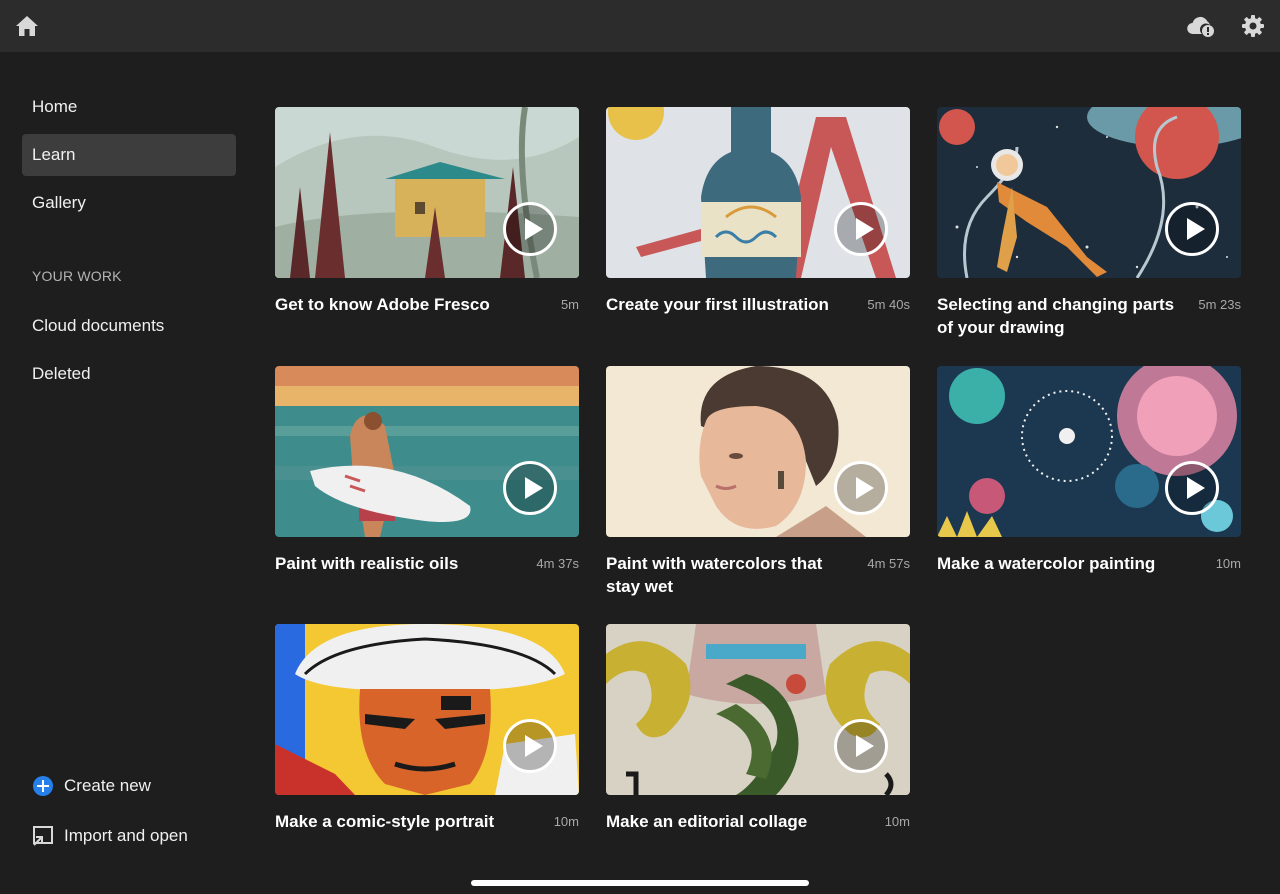 Image resolution: width=1280 pixels, height=894 pixels. I want to click on tutorial-card: Create your first illustration 5m 40s, so click(758, 210).